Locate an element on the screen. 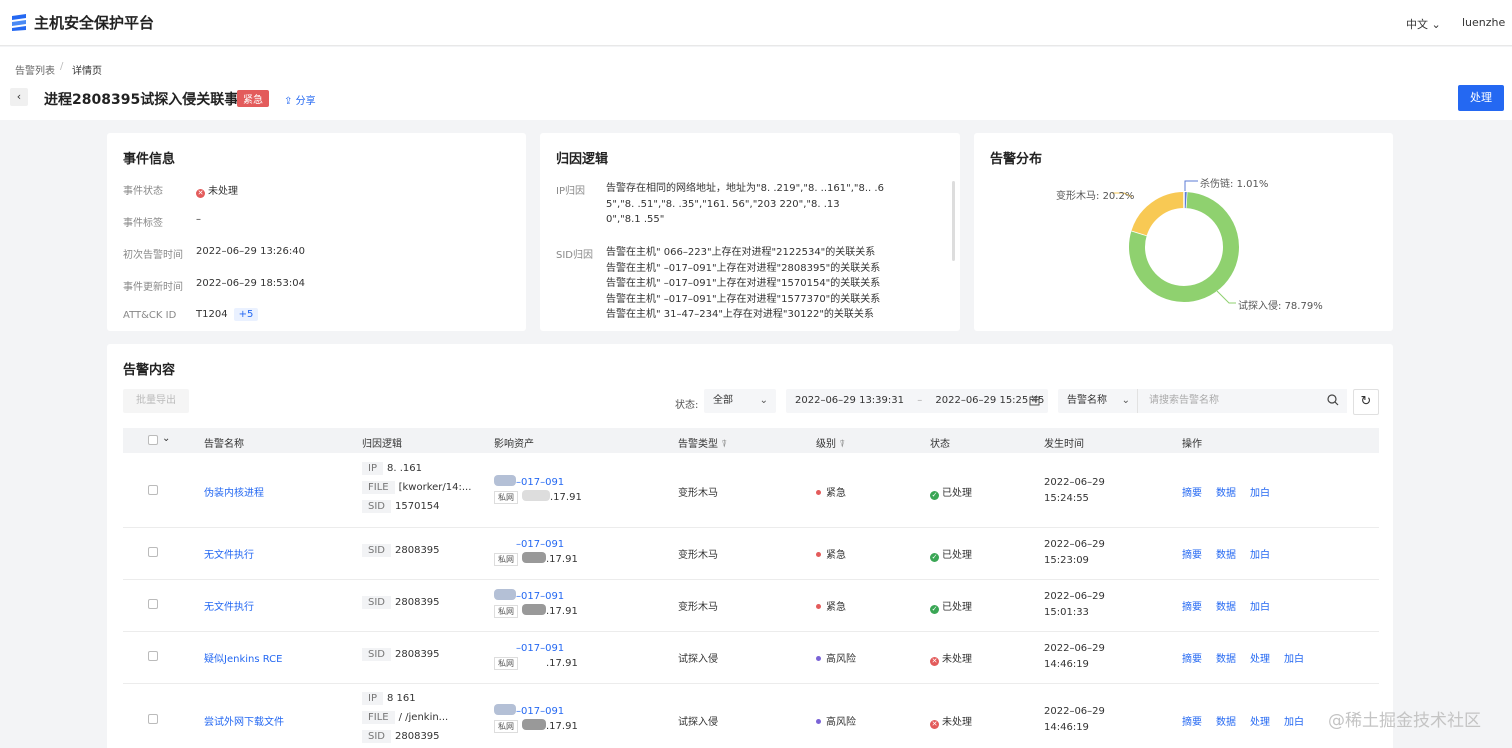  sid-line: 告警在主机" –017–091"上存在对进程"2808395"的关联关系 is located at coordinates (743, 268).